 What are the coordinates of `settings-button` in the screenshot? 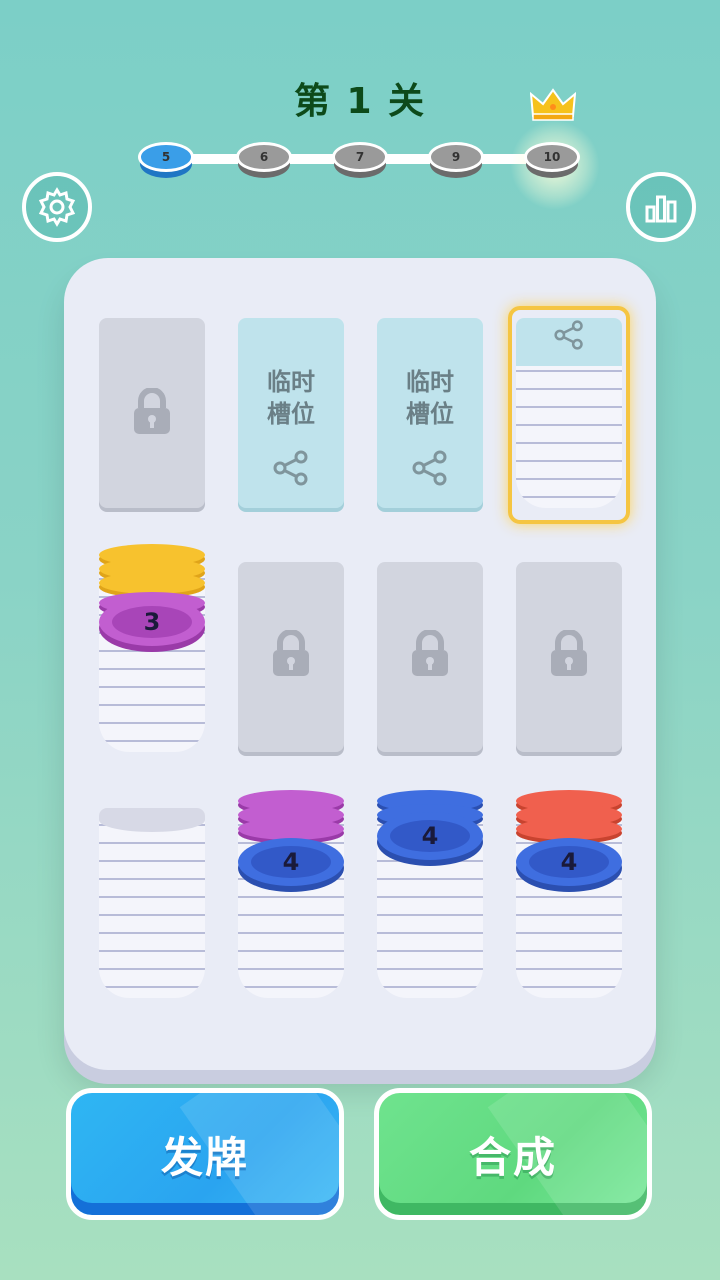 It's located at (57, 207).